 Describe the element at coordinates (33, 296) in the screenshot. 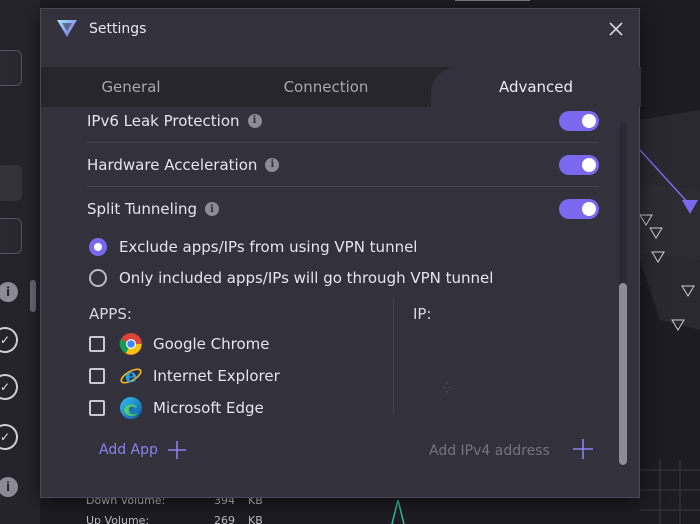

I see `bg-sidebar-scrollbar` at that location.